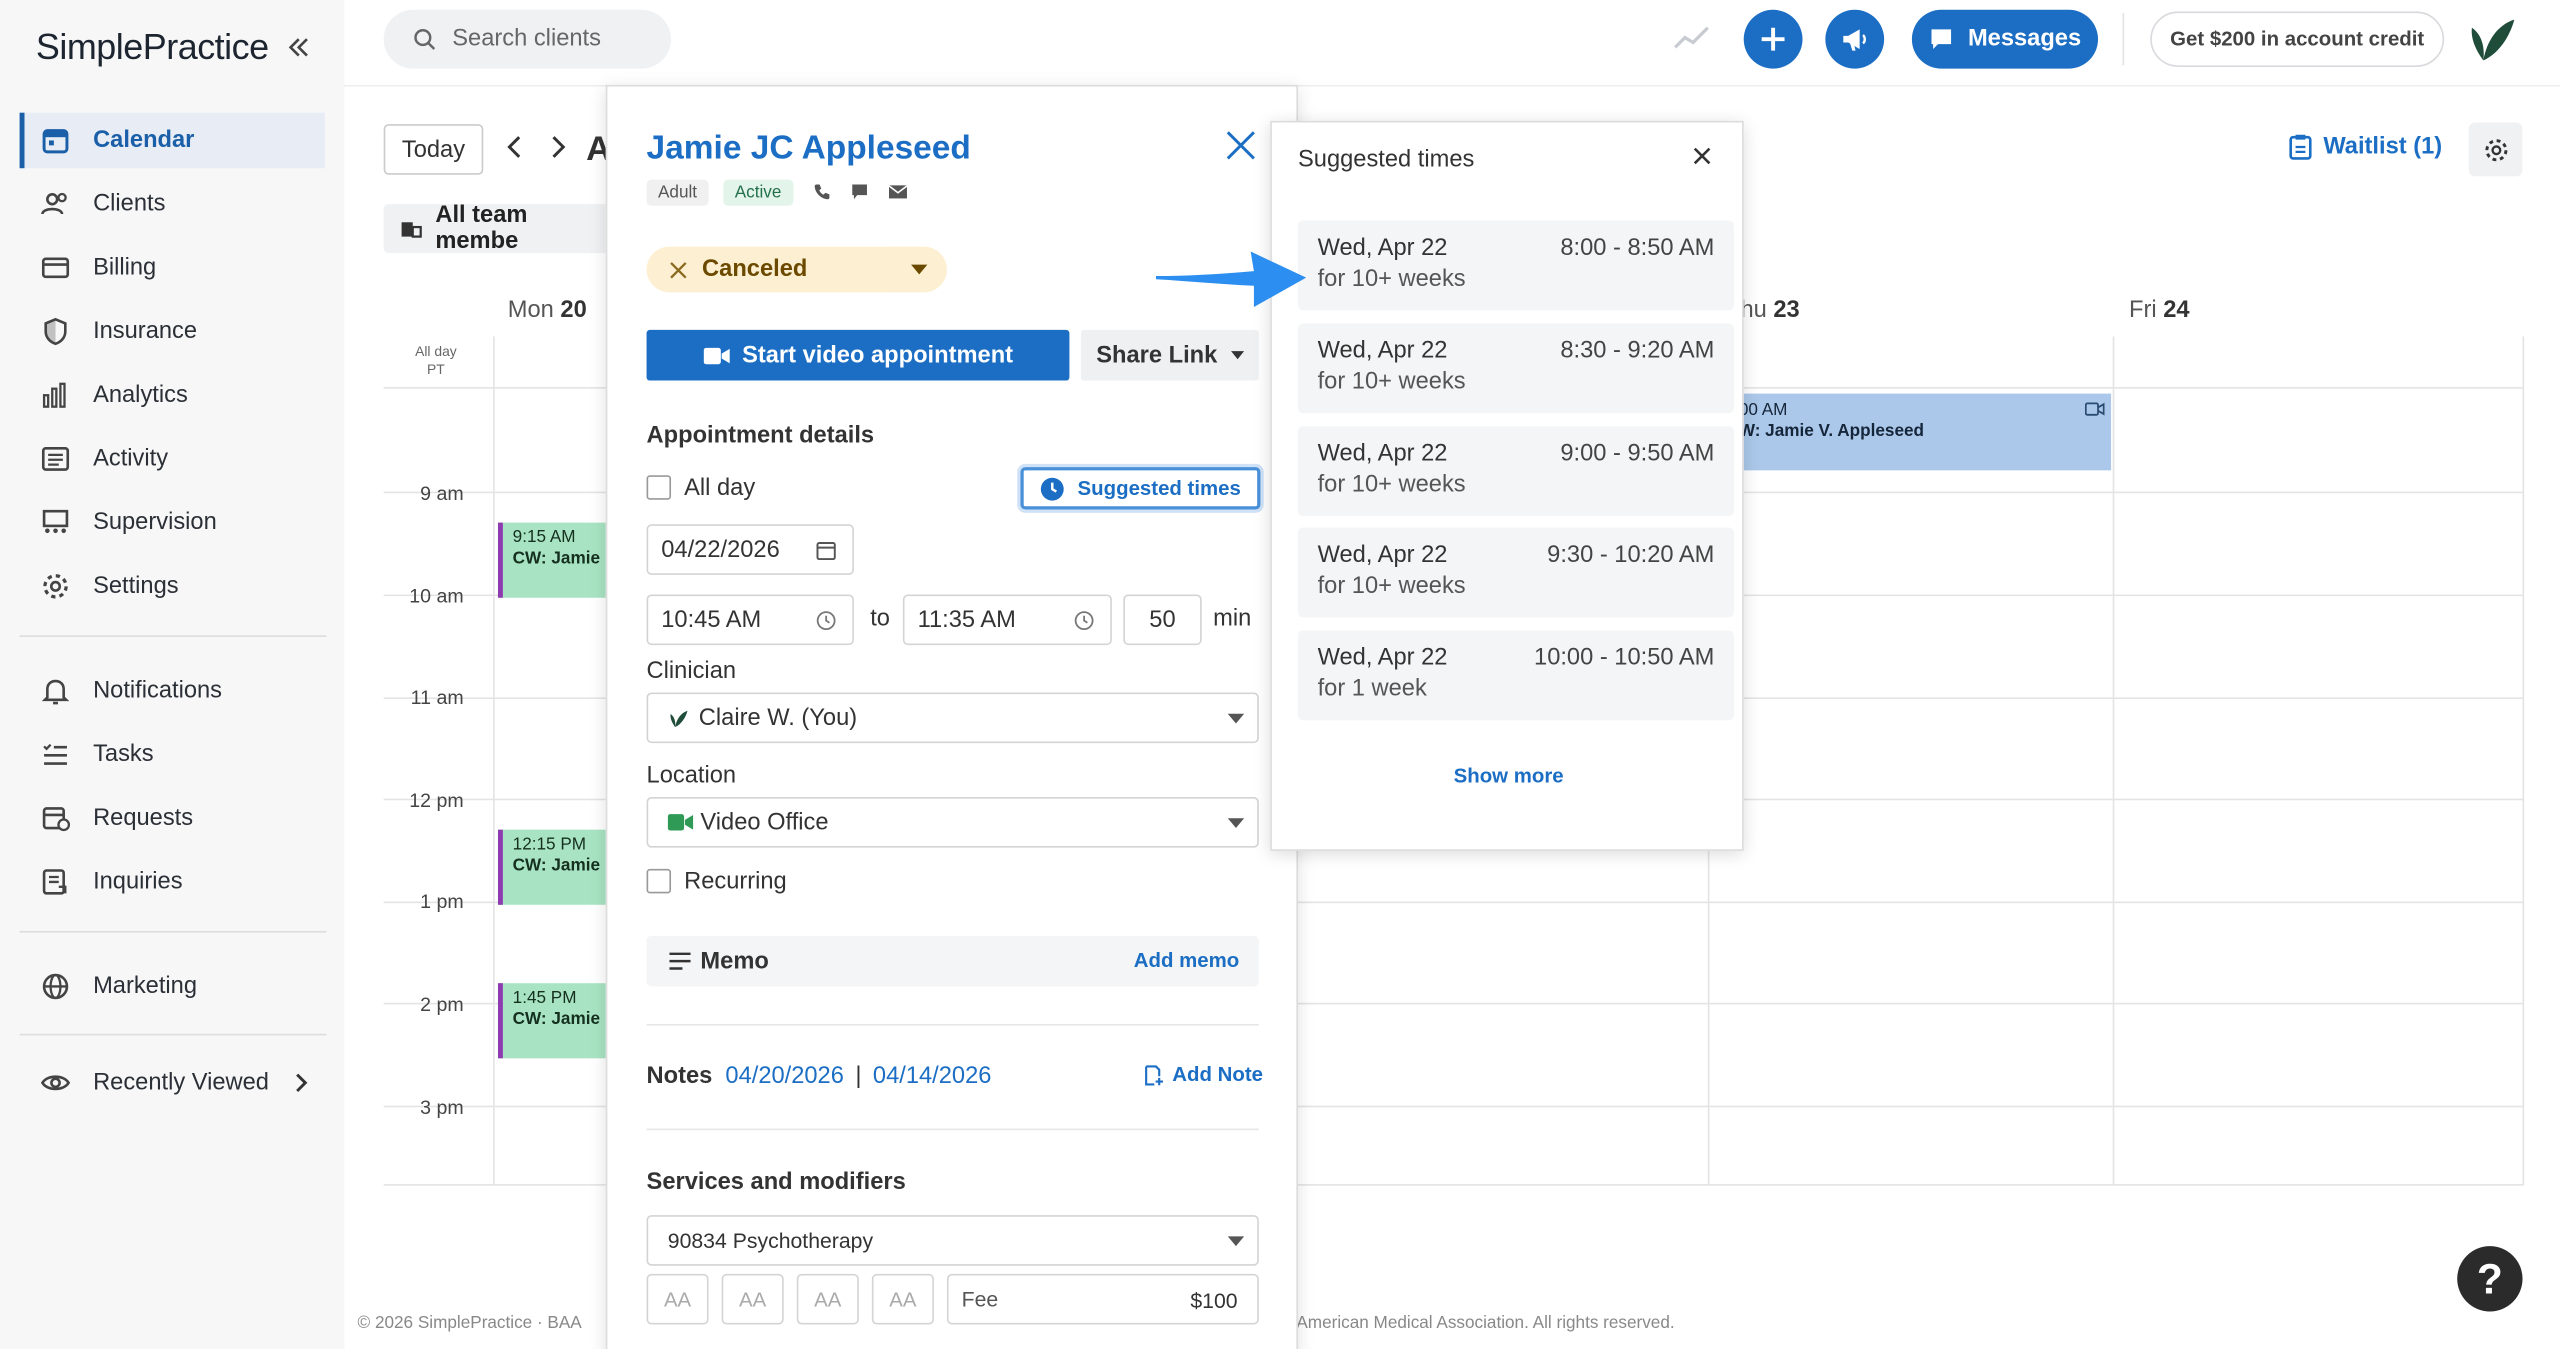  Describe the element at coordinates (1910, 432) in the screenshot. I see `calendar-event-video: 00 AM W: Jamie V. Appleseed` at that location.